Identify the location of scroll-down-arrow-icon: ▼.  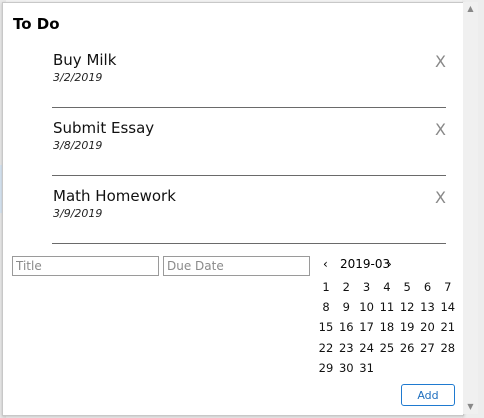
(470, 407).